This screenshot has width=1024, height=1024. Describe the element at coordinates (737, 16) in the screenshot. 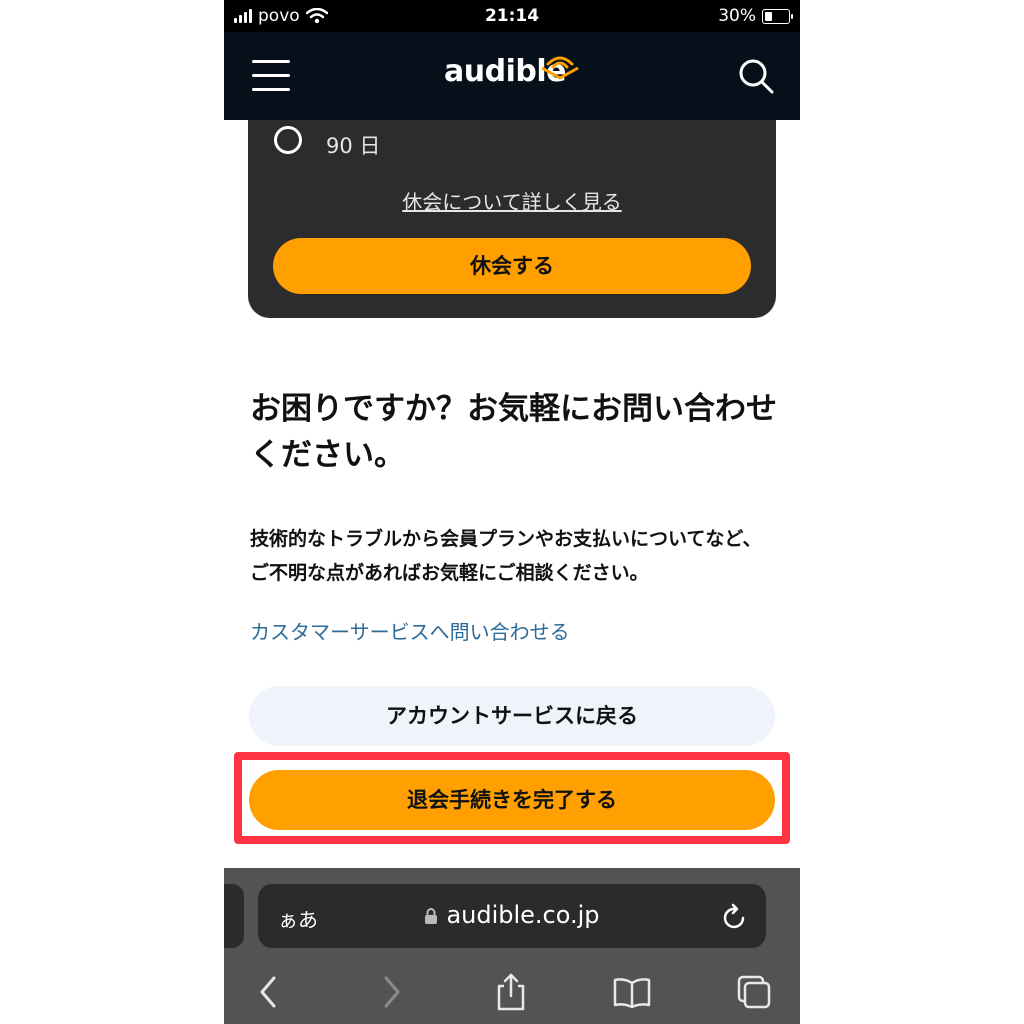

I see `battery-percent: 30%` at that location.